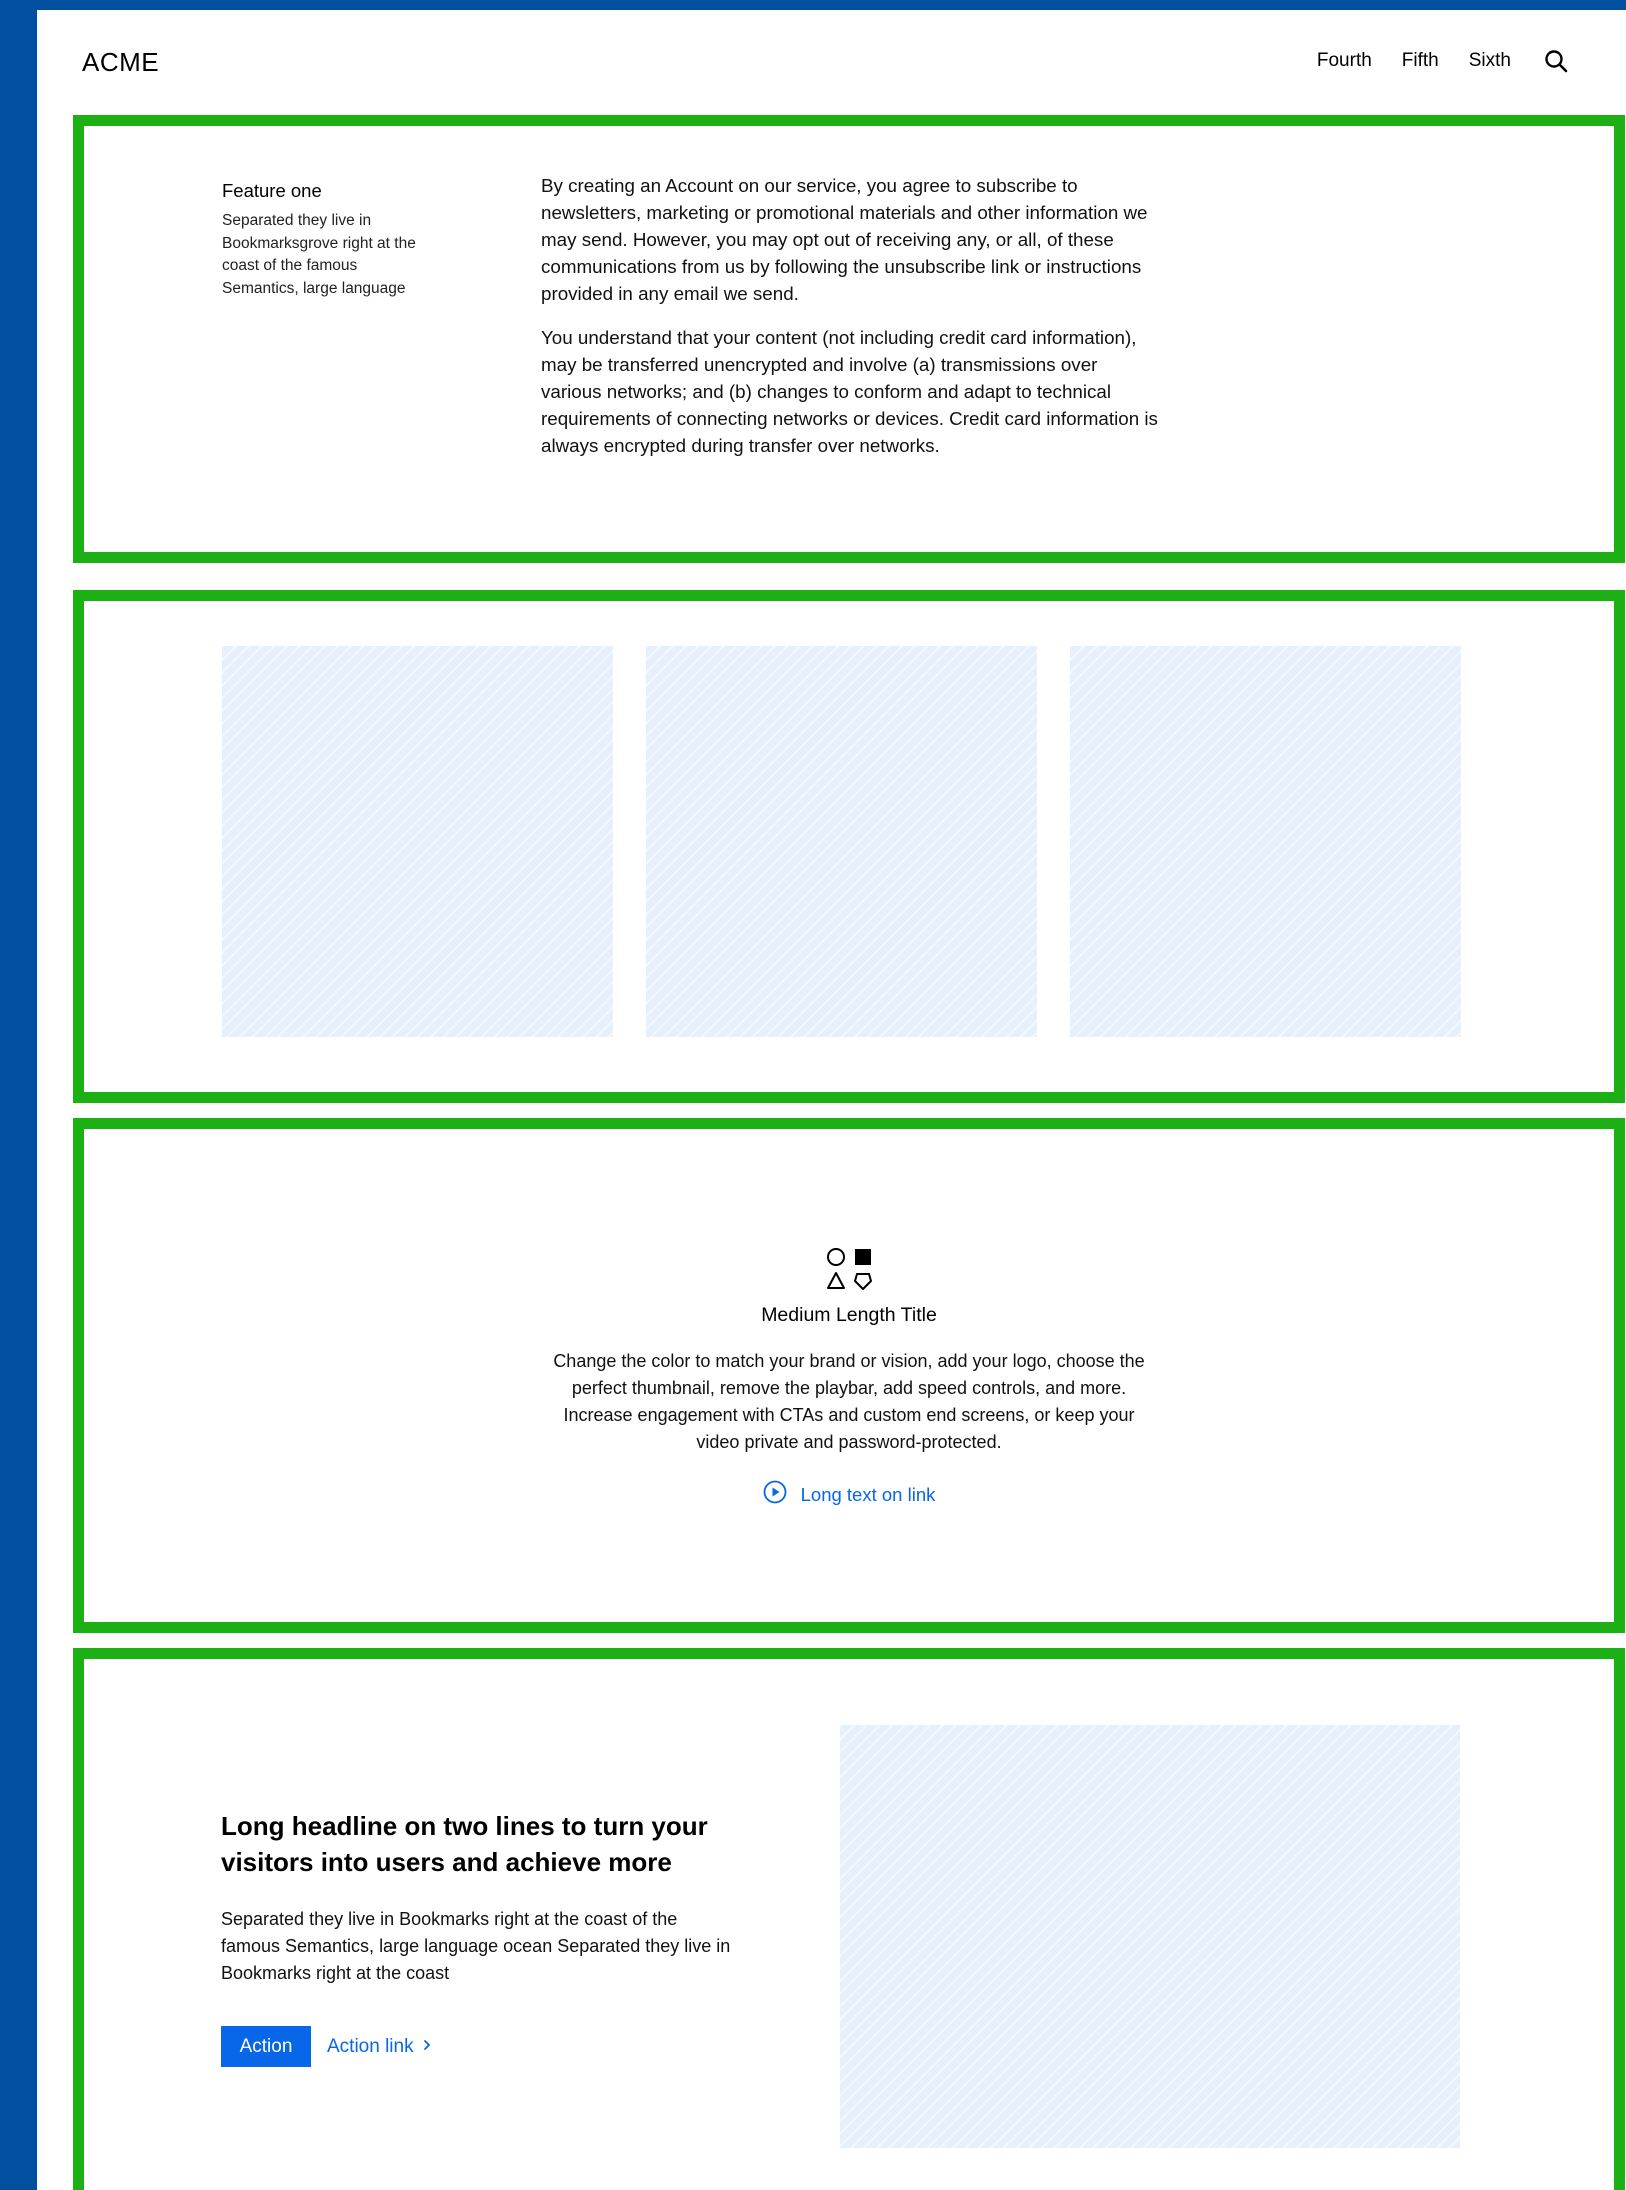  Describe the element at coordinates (1344, 61) in the screenshot. I see `nav-item-fourth: Fourth` at that location.